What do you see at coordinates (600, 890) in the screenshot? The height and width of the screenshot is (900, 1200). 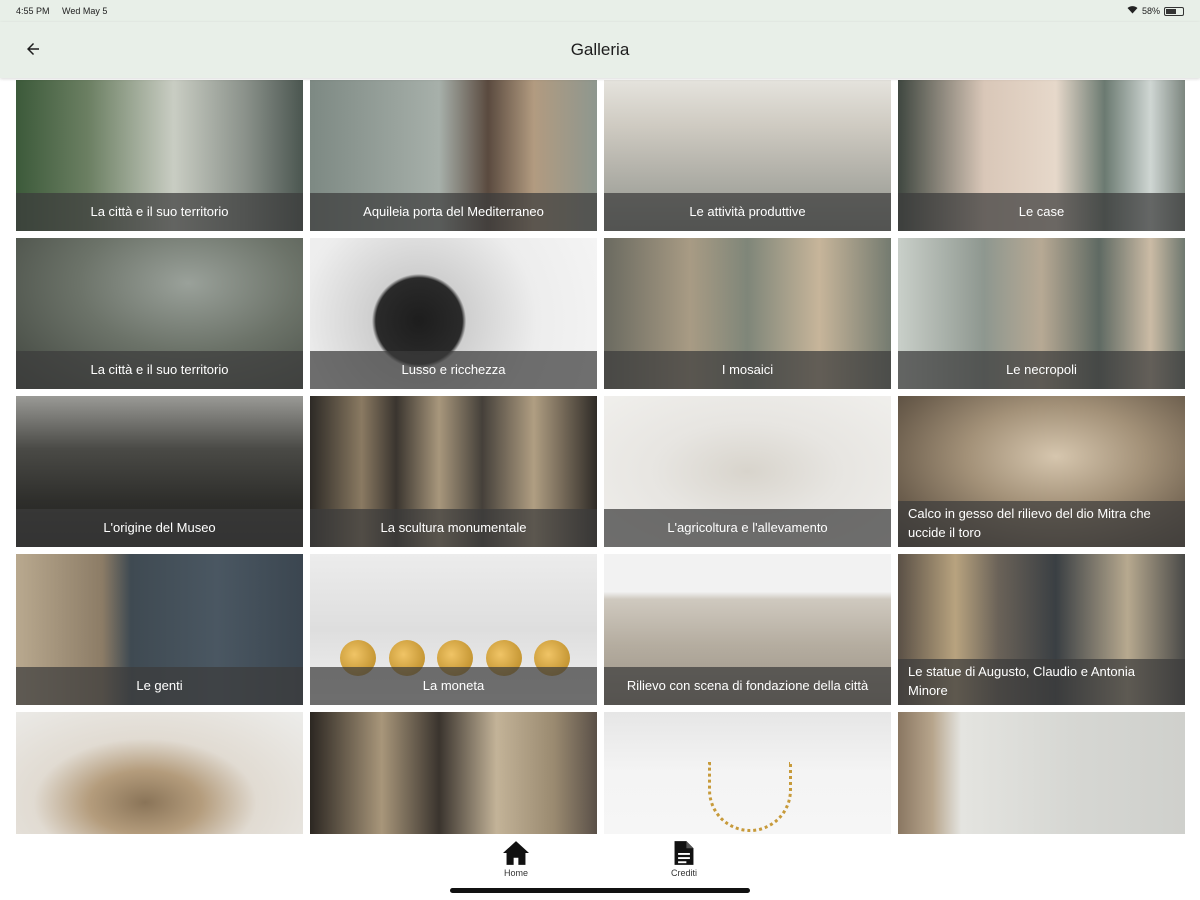 I see `home-indicator` at bounding box center [600, 890].